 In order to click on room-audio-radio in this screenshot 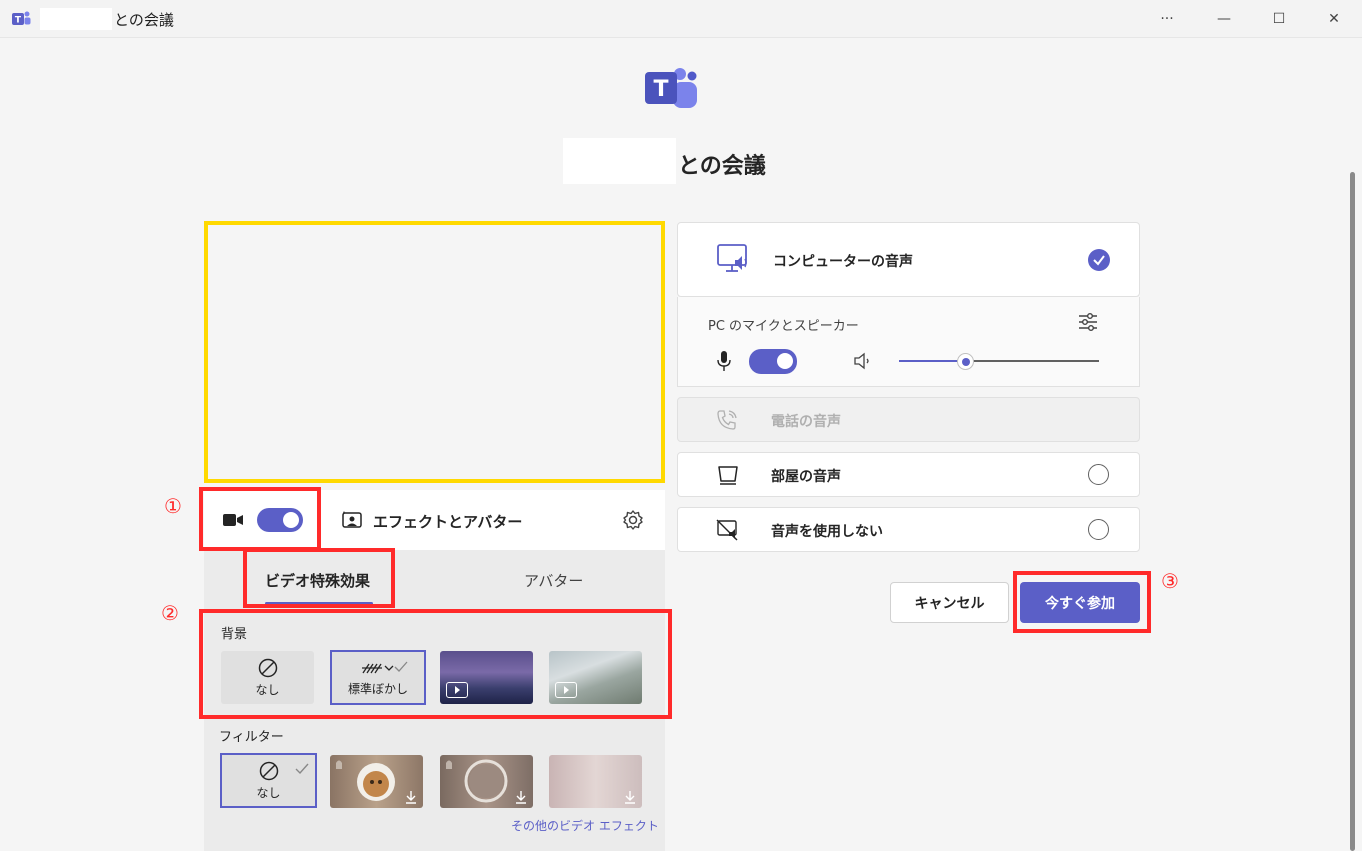, I will do `click(1098, 474)`.